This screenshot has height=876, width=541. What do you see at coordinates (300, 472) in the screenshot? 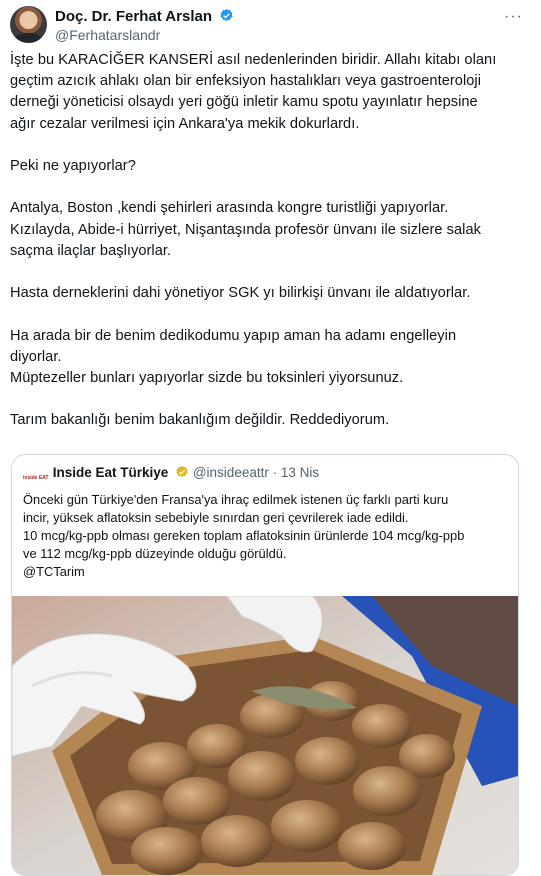
I see `quoted-date: 13 Nis` at bounding box center [300, 472].